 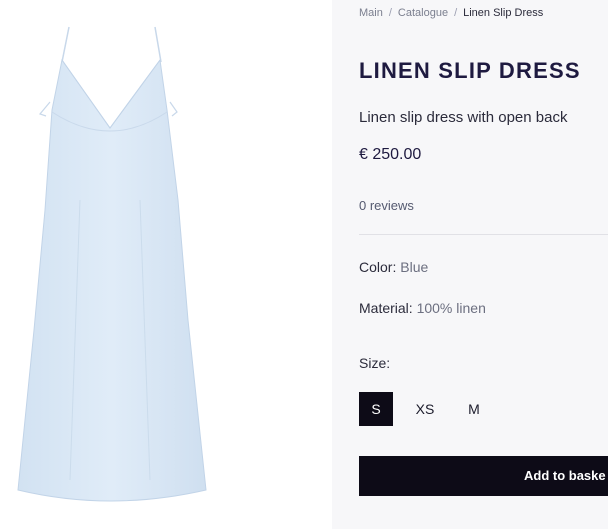 I want to click on add-to-basket-label: Add to baske, so click(x=565, y=475).